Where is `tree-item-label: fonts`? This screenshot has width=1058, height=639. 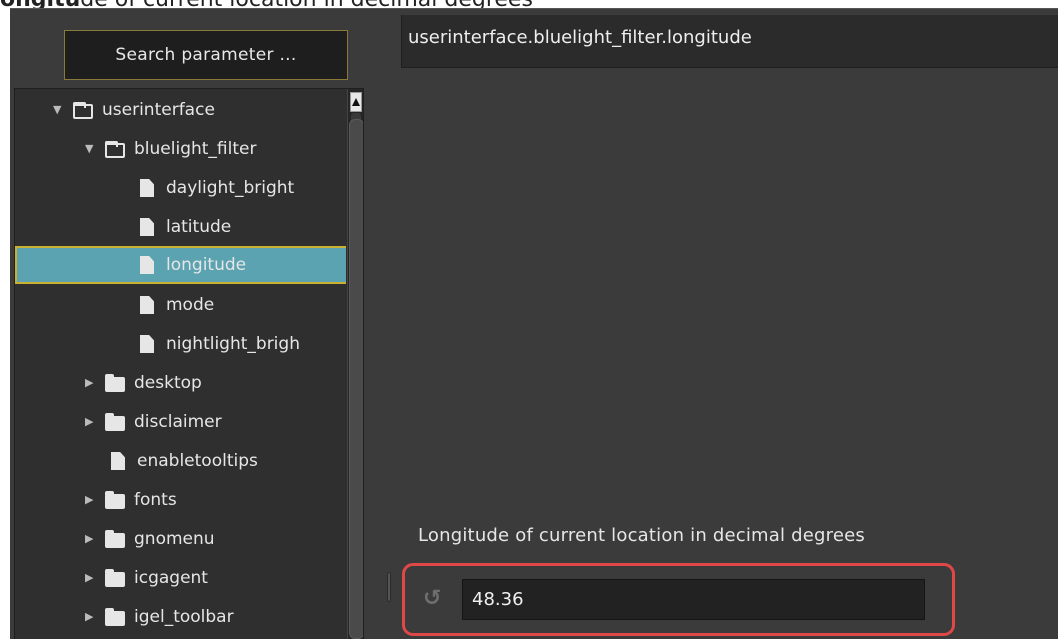
tree-item-label: fonts is located at coordinates (155, 500).